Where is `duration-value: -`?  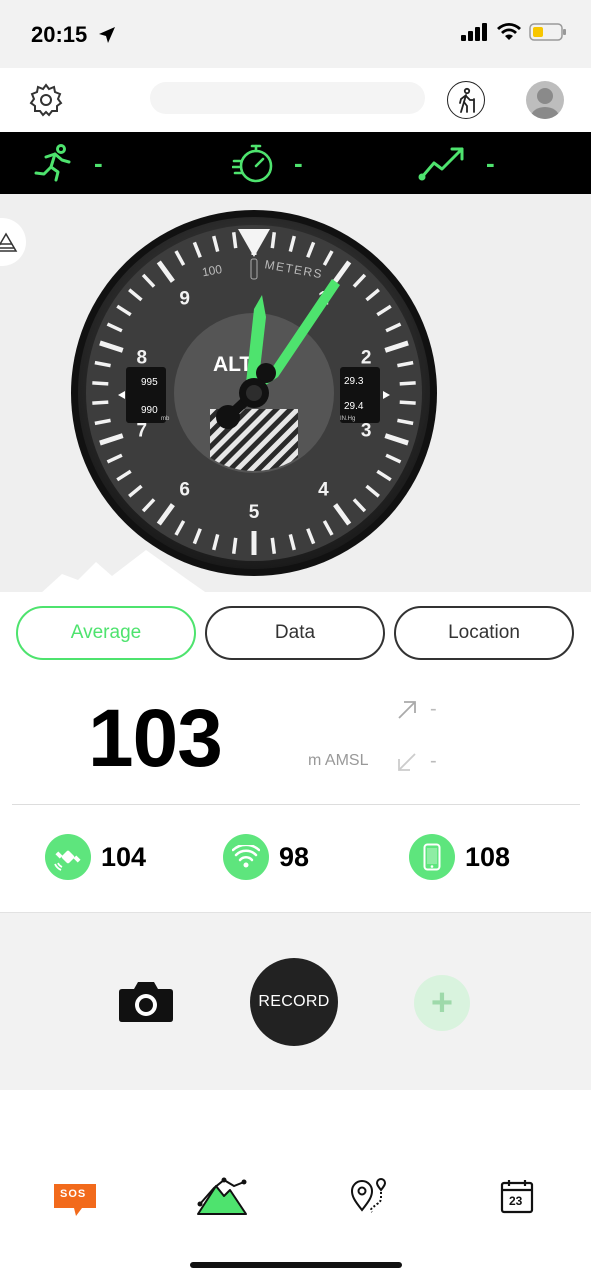 duration-value: - is located at coordinates (298, 162).